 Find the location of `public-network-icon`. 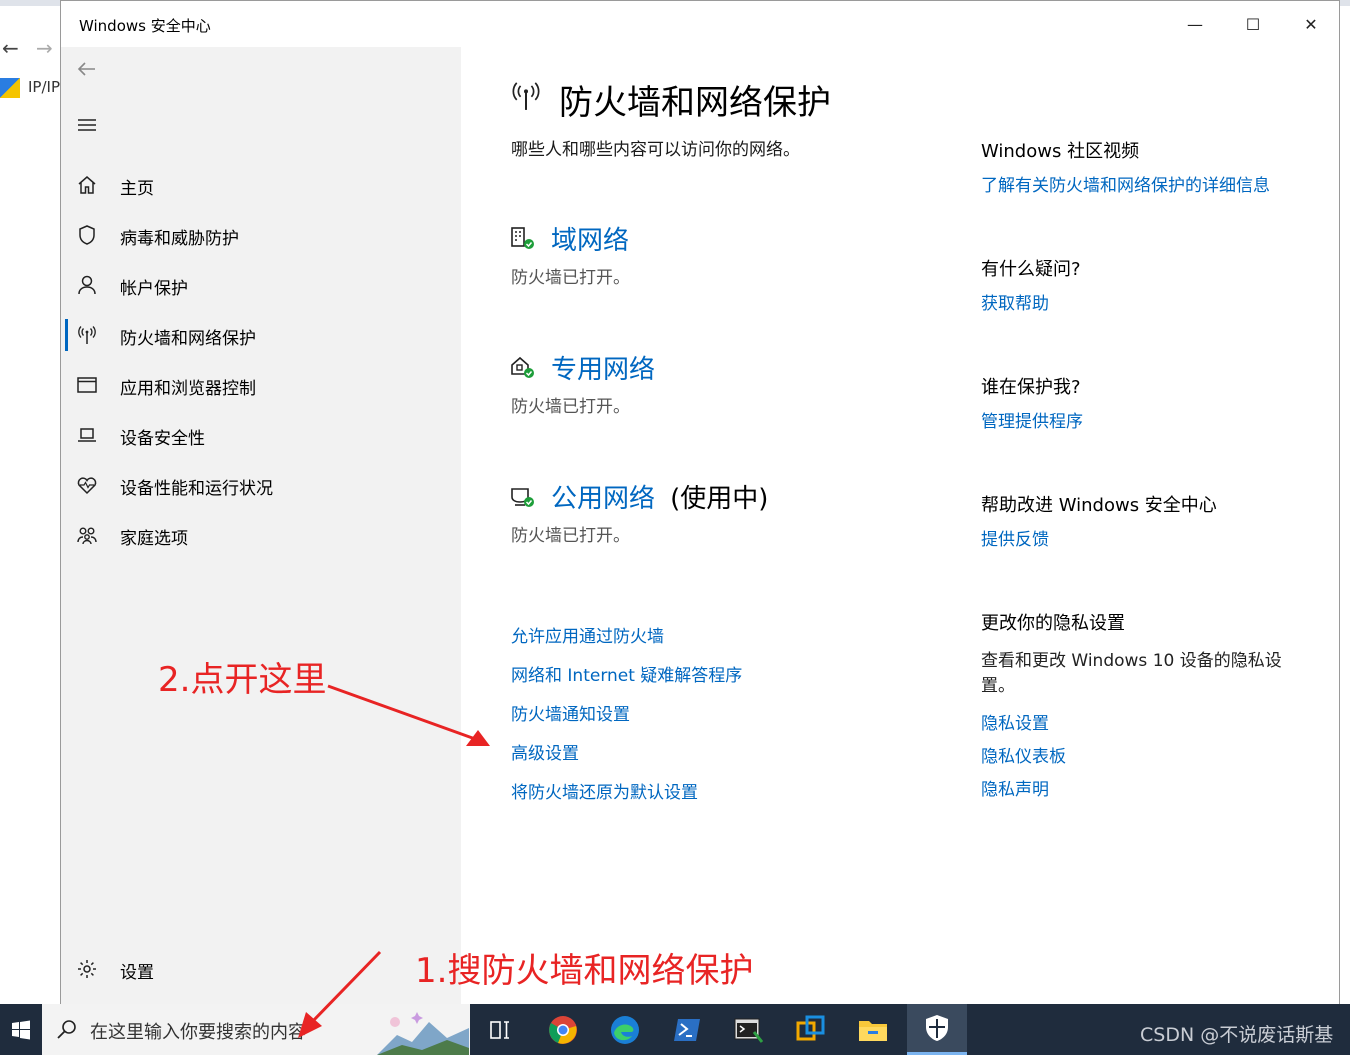

public-network-icon is located at coordinates (523, 496).